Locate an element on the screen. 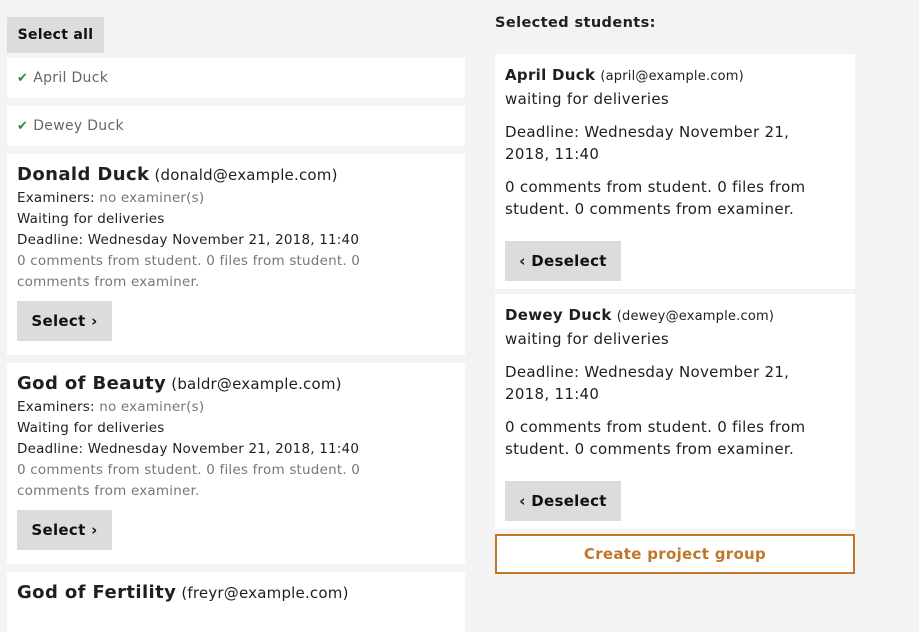 This screenshot has height=632, width=919. student-email: (dewey@example.com) is located at coordinates (695, 316).